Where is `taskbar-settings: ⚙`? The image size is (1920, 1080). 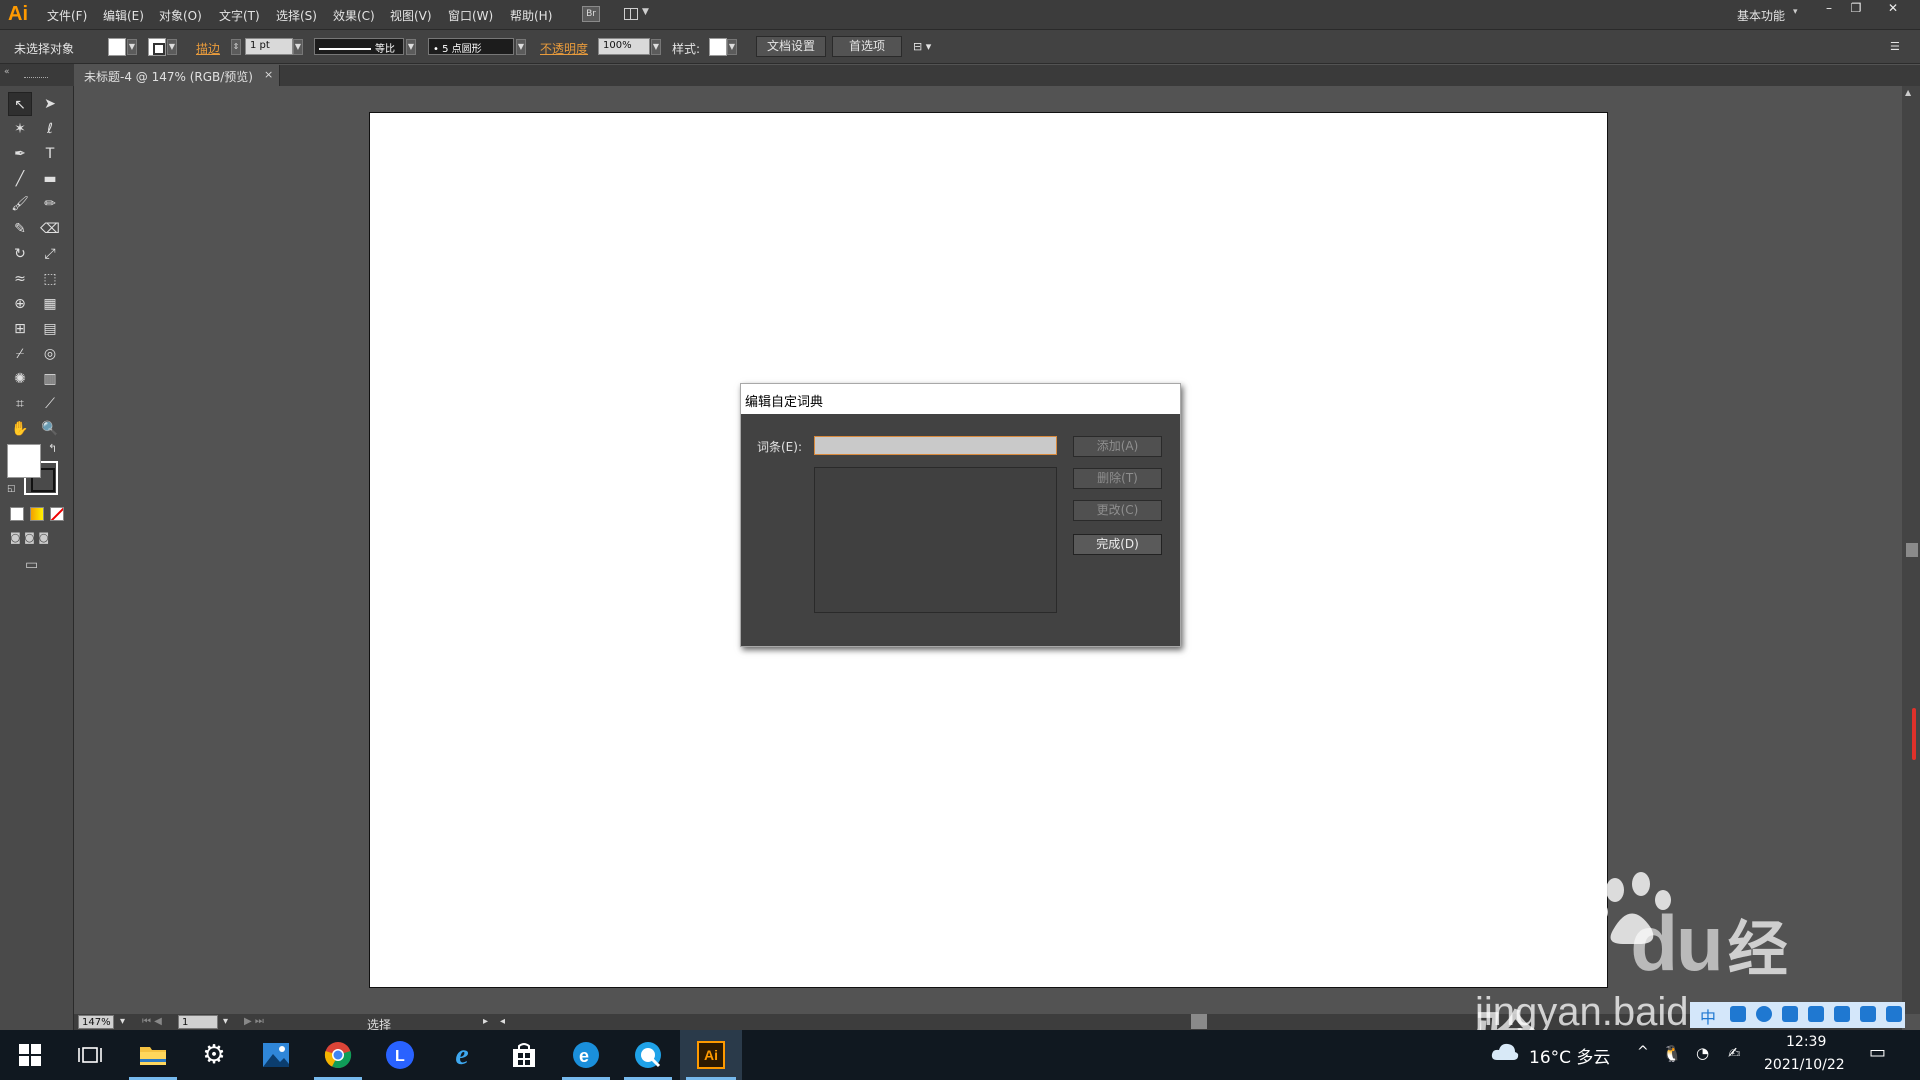 taskbar-settings: ⚙ is located at coordinates (214, 1055).